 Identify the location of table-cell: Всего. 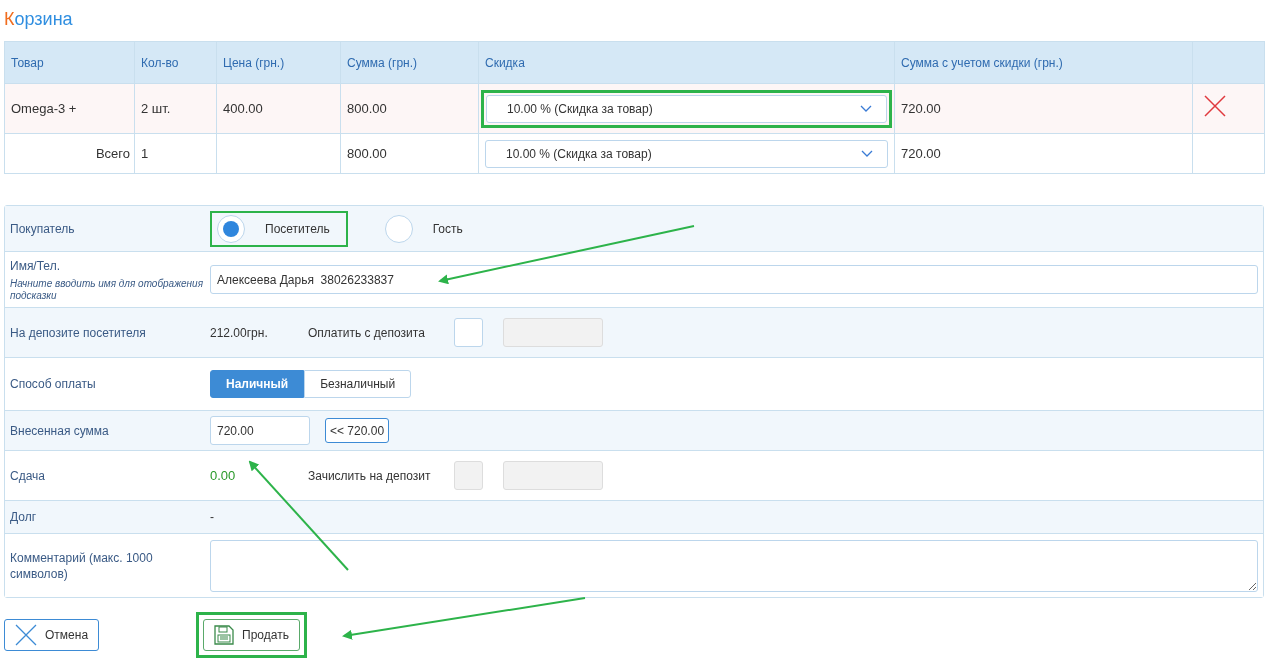
(112, 153).